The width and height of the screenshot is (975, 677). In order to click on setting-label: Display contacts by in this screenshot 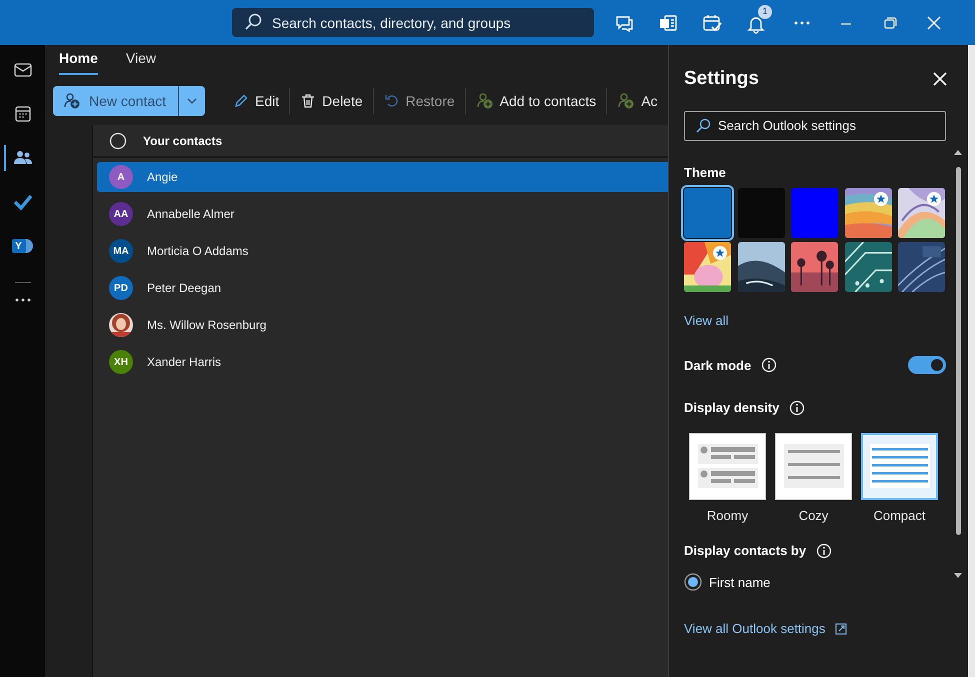, I will do `click(745, 551)`.